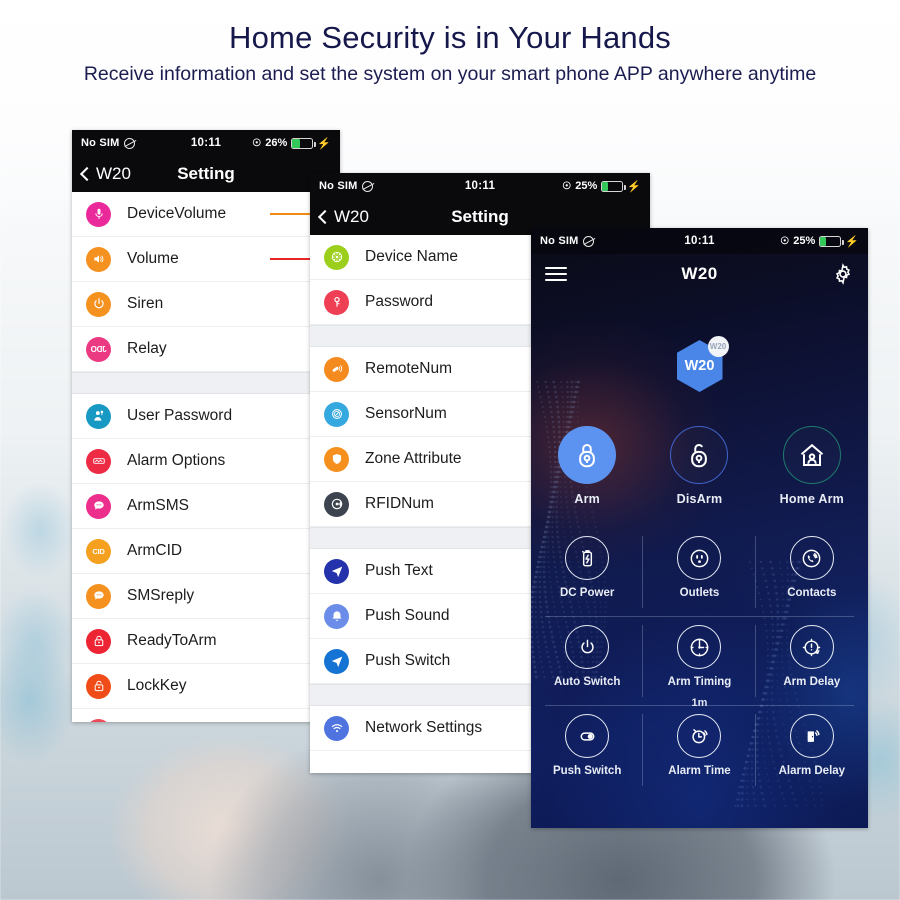 This screenshot has height=900, width=900. Describe the element at coordinates (699, 499) in the screenshot. I see `primary-action-label: DisArm` at that location.